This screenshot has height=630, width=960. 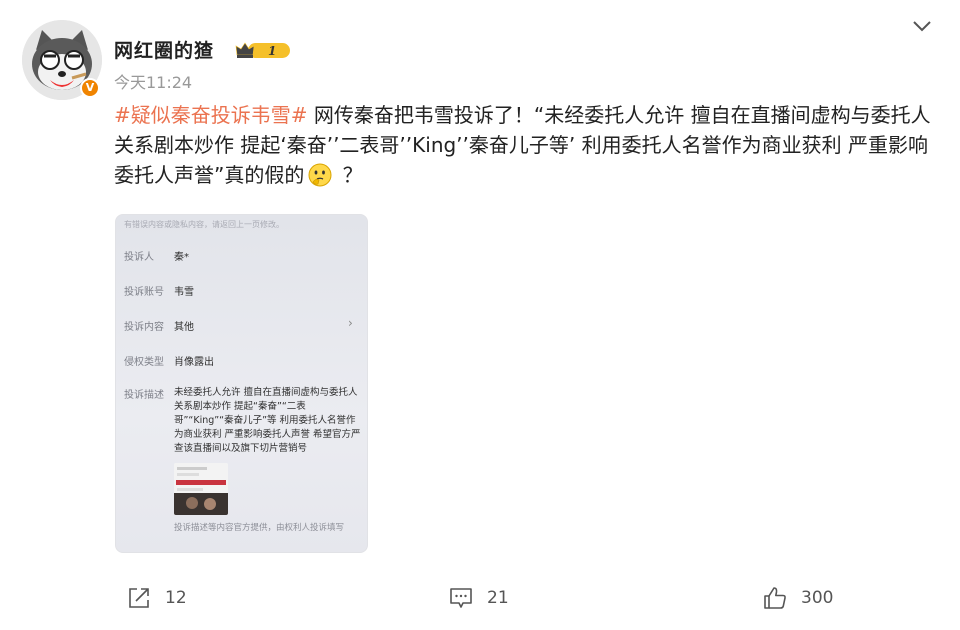 I want to click on level-badge-icon: 1, so click(x=263, y=50).